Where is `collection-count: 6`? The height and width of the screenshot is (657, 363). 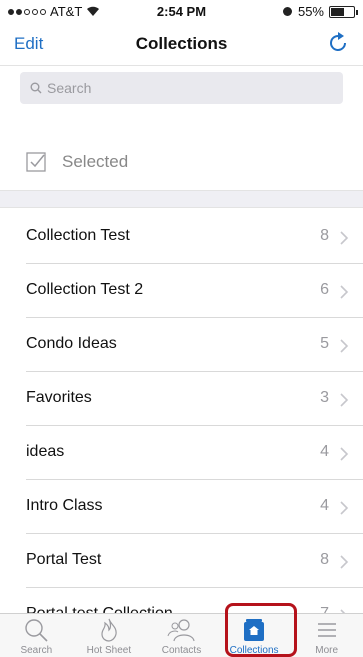
collection-count: 6 is located at coordinates (324, 289).